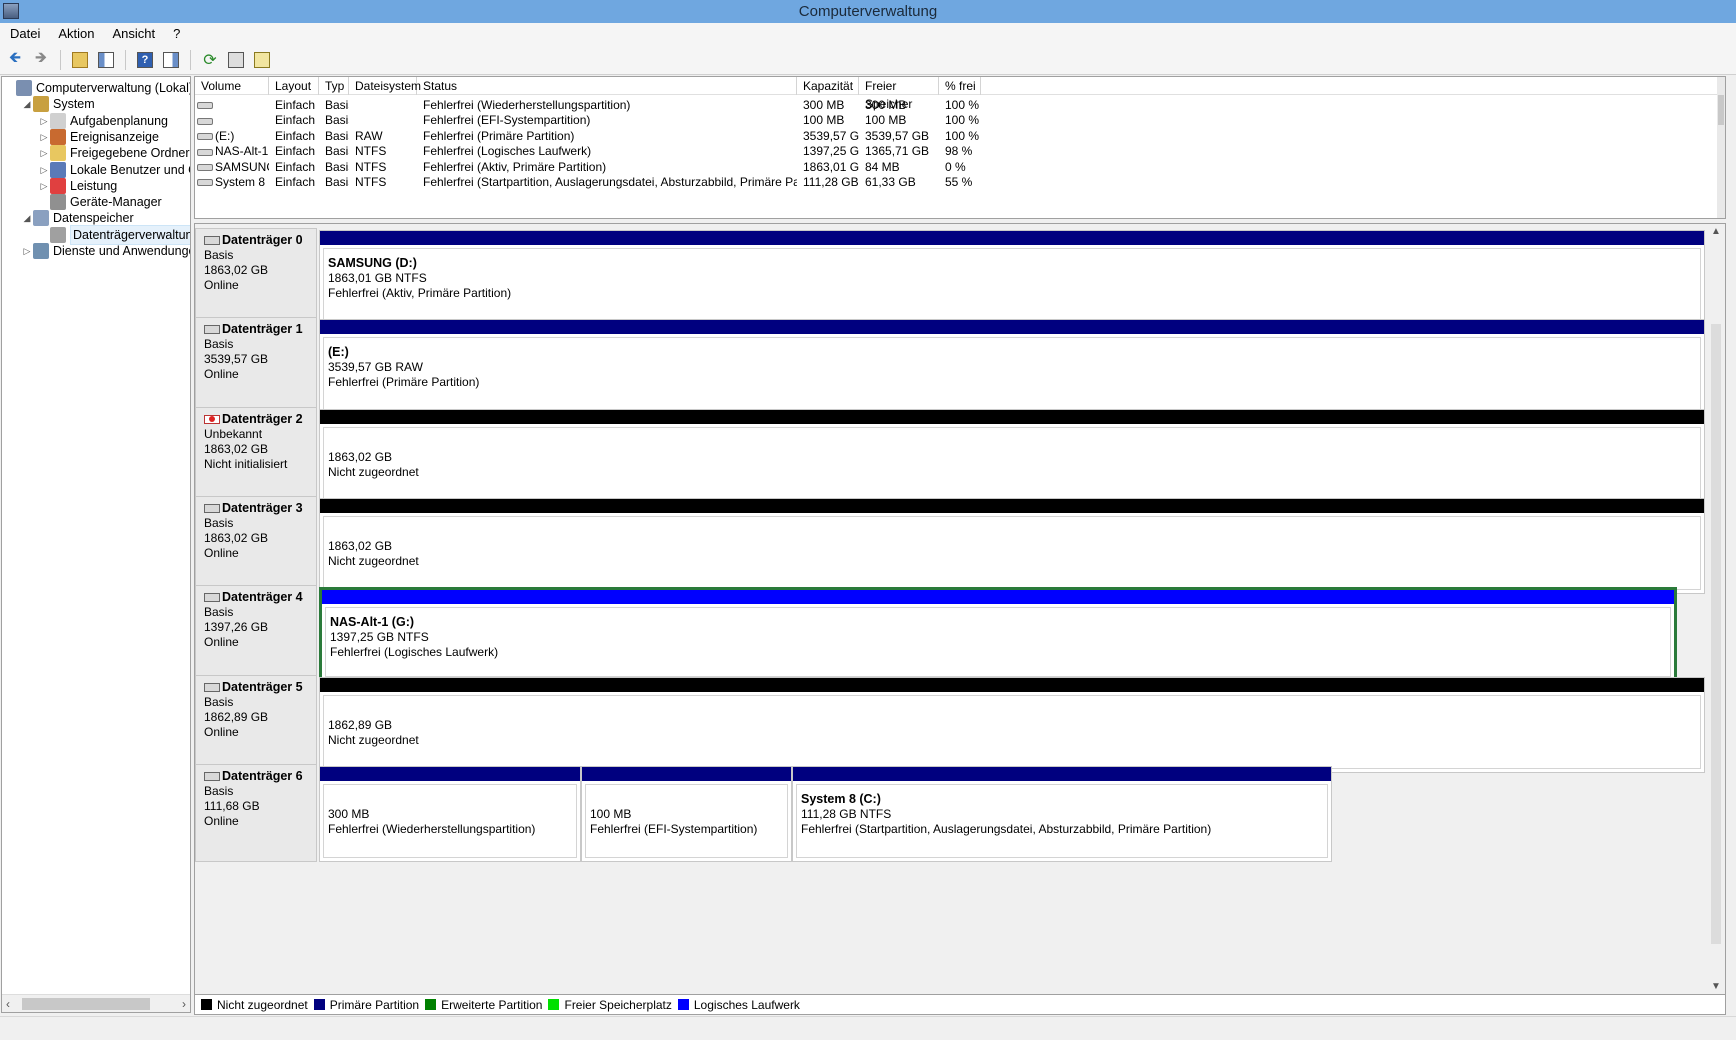 The width and height of the screenshot is (1736, 1040). I want to click on tree-item: Geräte-Manager, so click(100, 202).